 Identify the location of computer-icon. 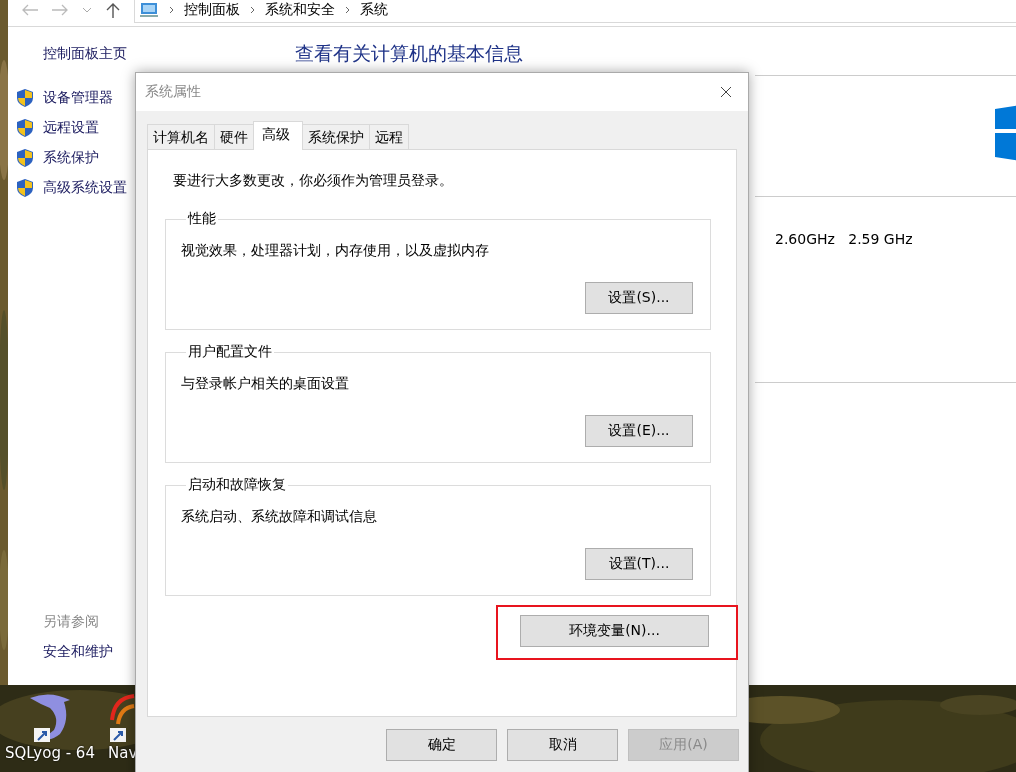
(149, 10).